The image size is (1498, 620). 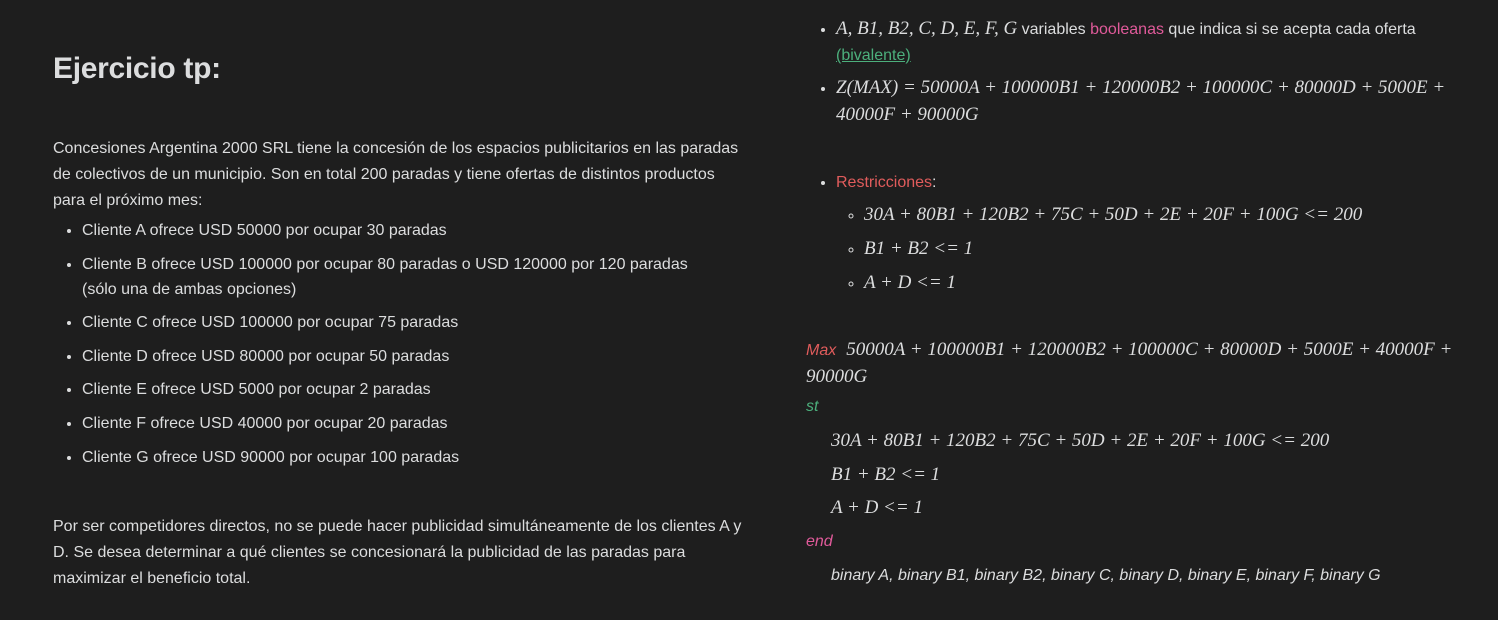 What do you see at coordinates (886, 474) in the screenshot?
I see `model-constraint: B1 + B2 <= 1` at bounding box center [886, 474].